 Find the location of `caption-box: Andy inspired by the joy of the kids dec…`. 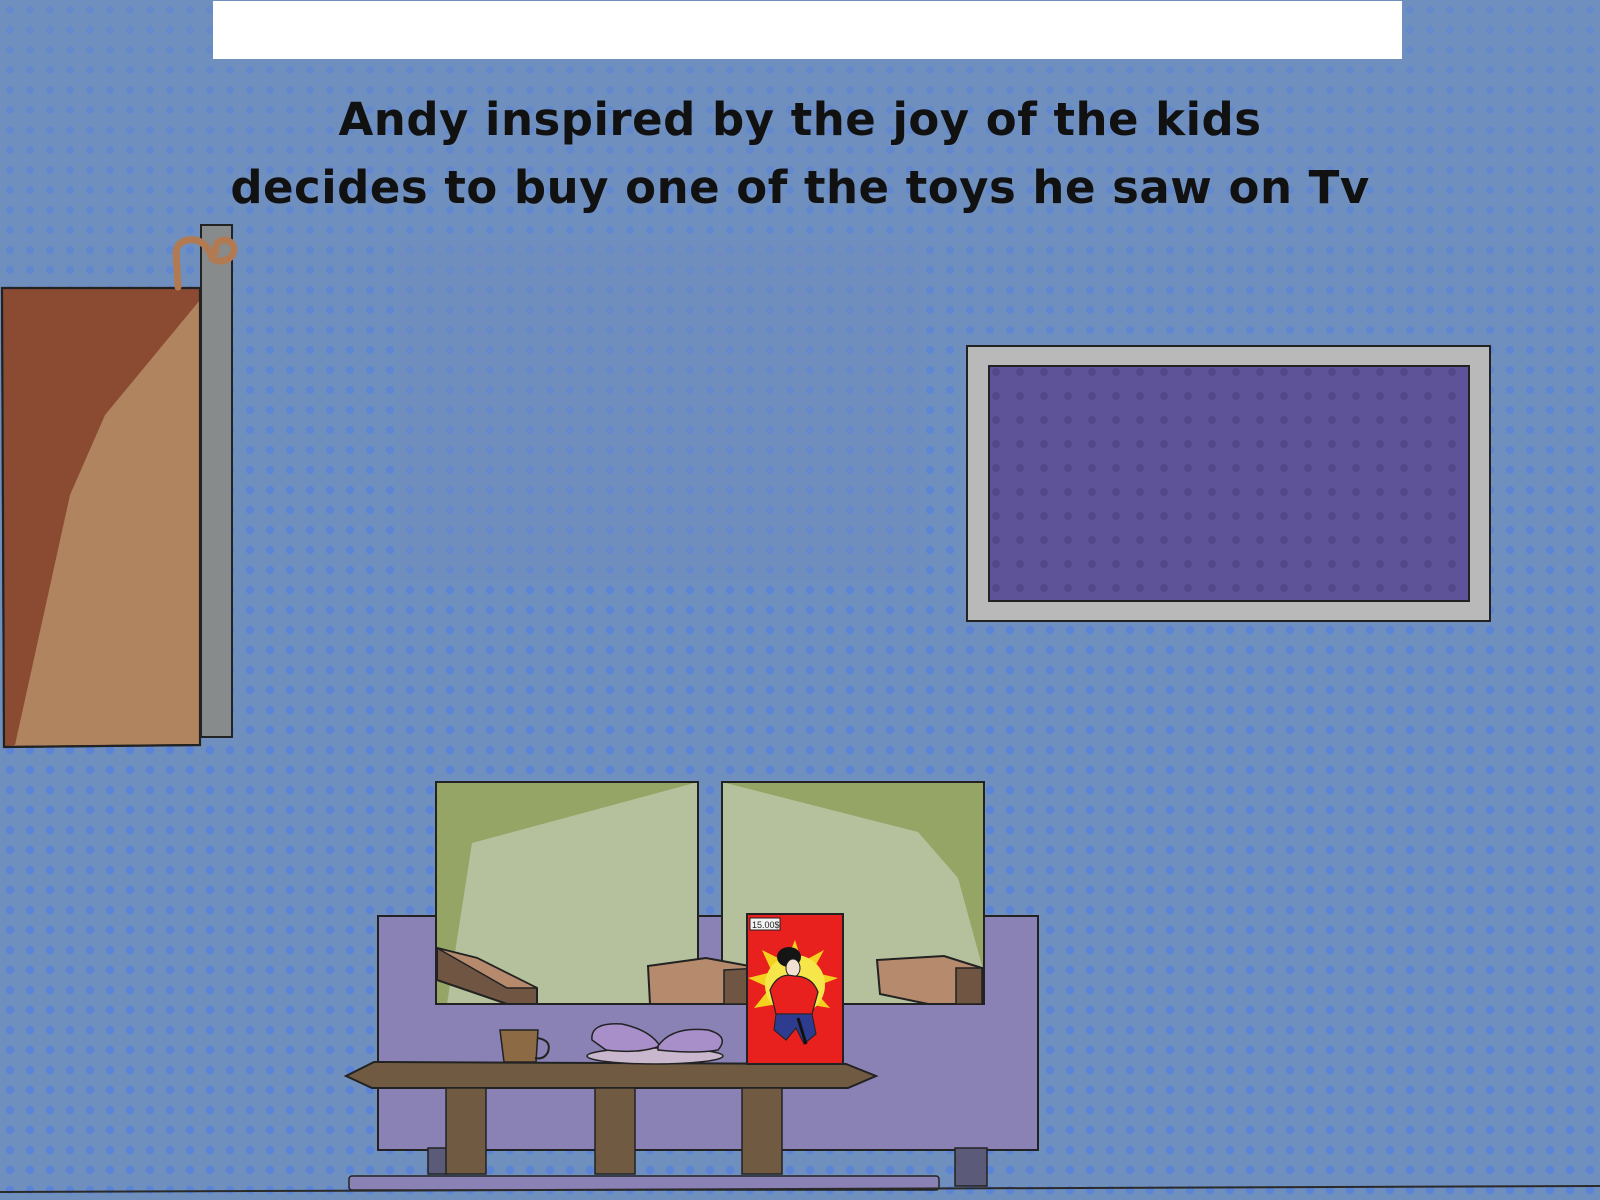

caption-box: Andy inspired by the joy of the kids dec… is located at coordinates (800, 154).